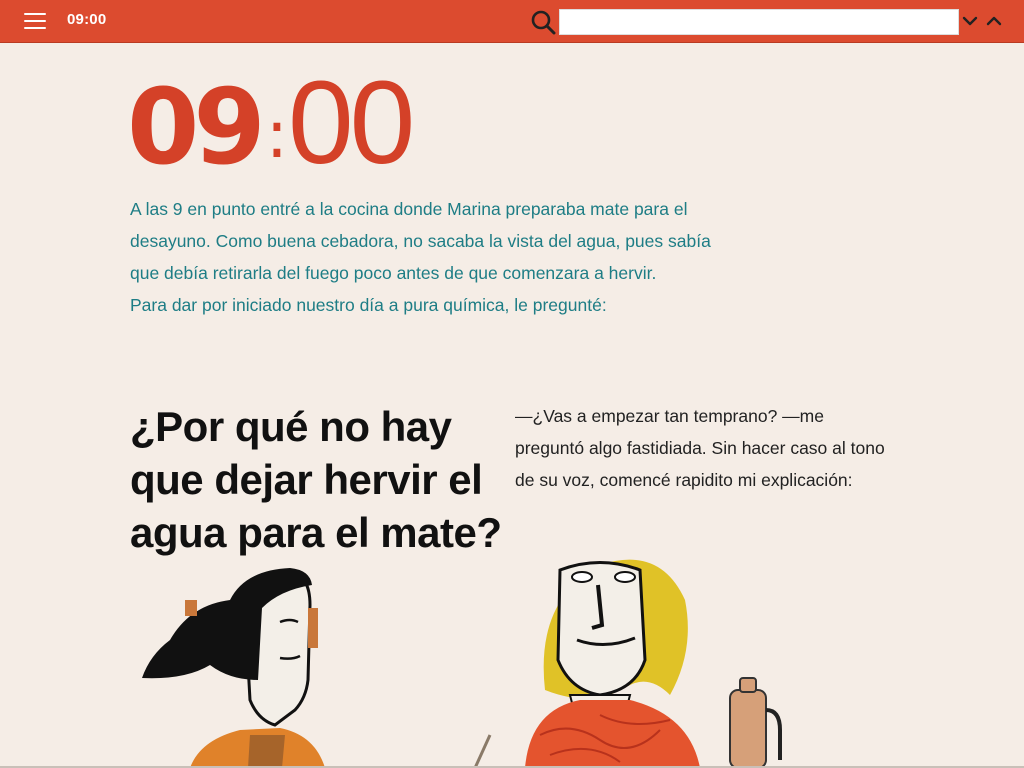 This screenshot has width=1024, height=768. I want to click on hero-hour: 09, so click(196, 127).